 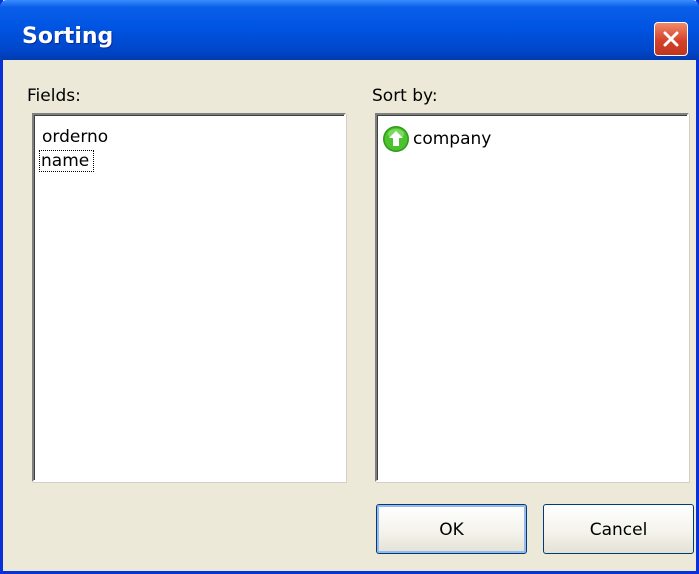 I want to click on cancel-button: Cancel, so click(x=618, y=529).